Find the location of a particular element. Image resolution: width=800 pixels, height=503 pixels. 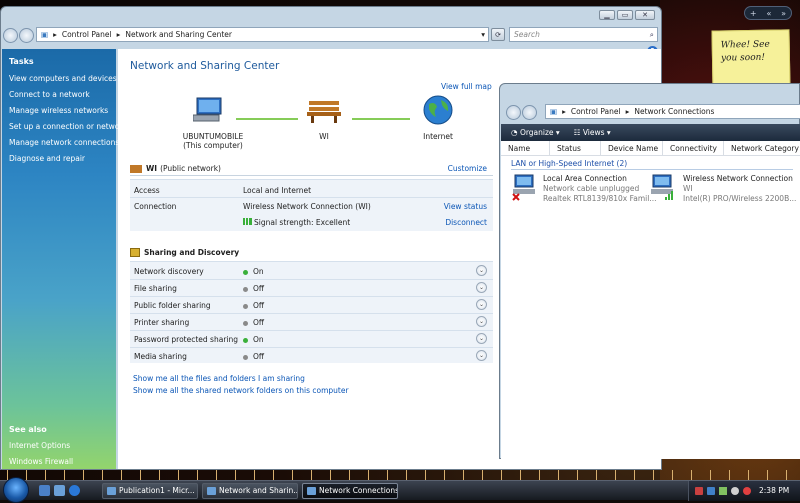

column-name: Name is located at coordinates (525, 148).